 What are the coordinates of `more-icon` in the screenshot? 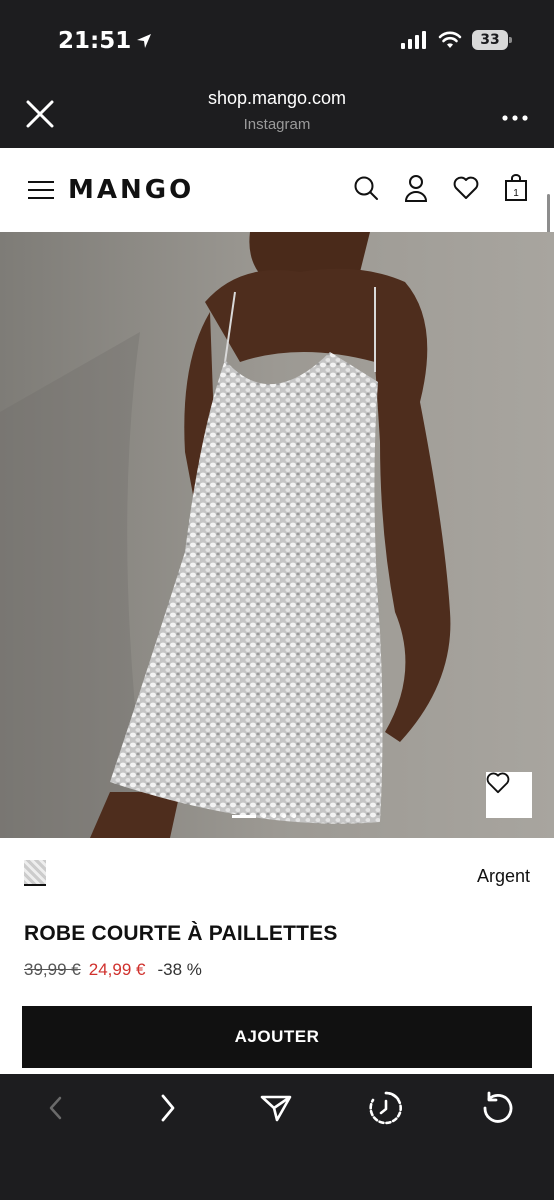 It's located at (515, 118).